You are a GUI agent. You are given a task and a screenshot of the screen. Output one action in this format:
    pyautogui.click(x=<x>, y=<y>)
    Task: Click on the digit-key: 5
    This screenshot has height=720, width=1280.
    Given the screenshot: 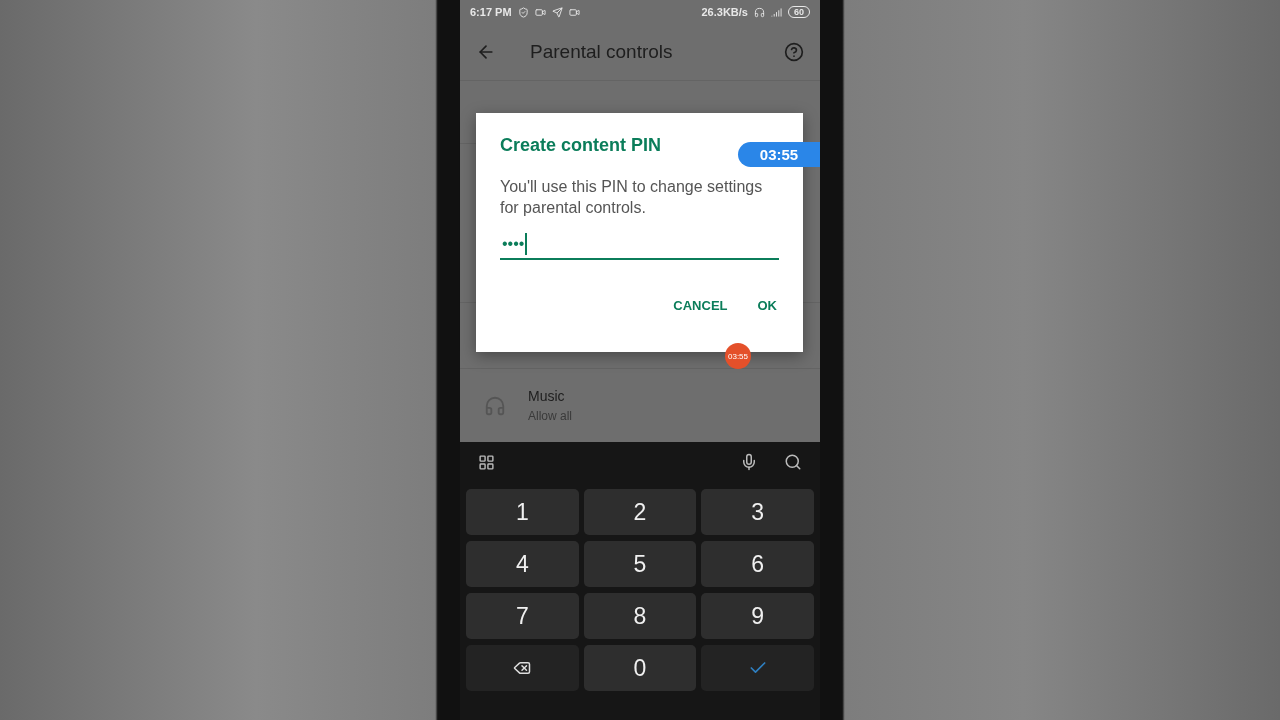 What is the action you would take?
    pyautogui.click(x=640, y=564)
    